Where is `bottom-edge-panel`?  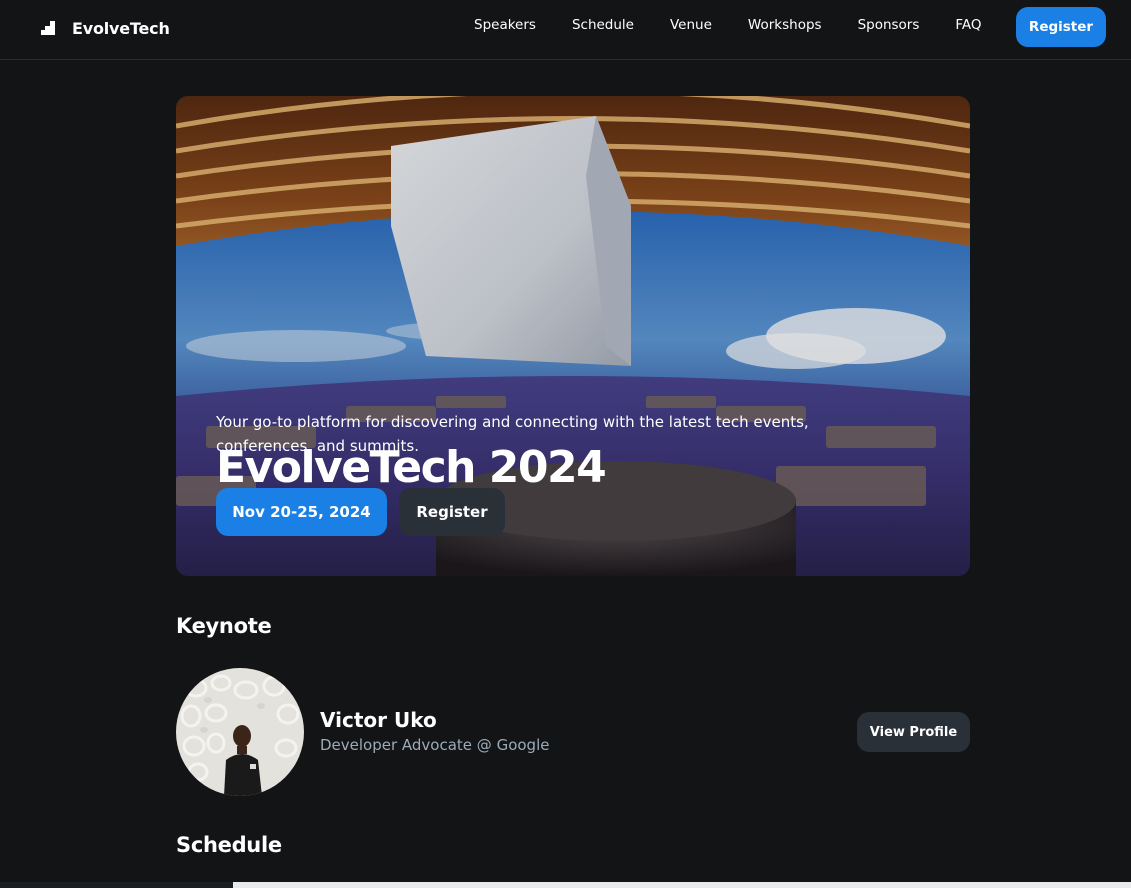
bottom-edge-panel is located at coordinates (682, 885).